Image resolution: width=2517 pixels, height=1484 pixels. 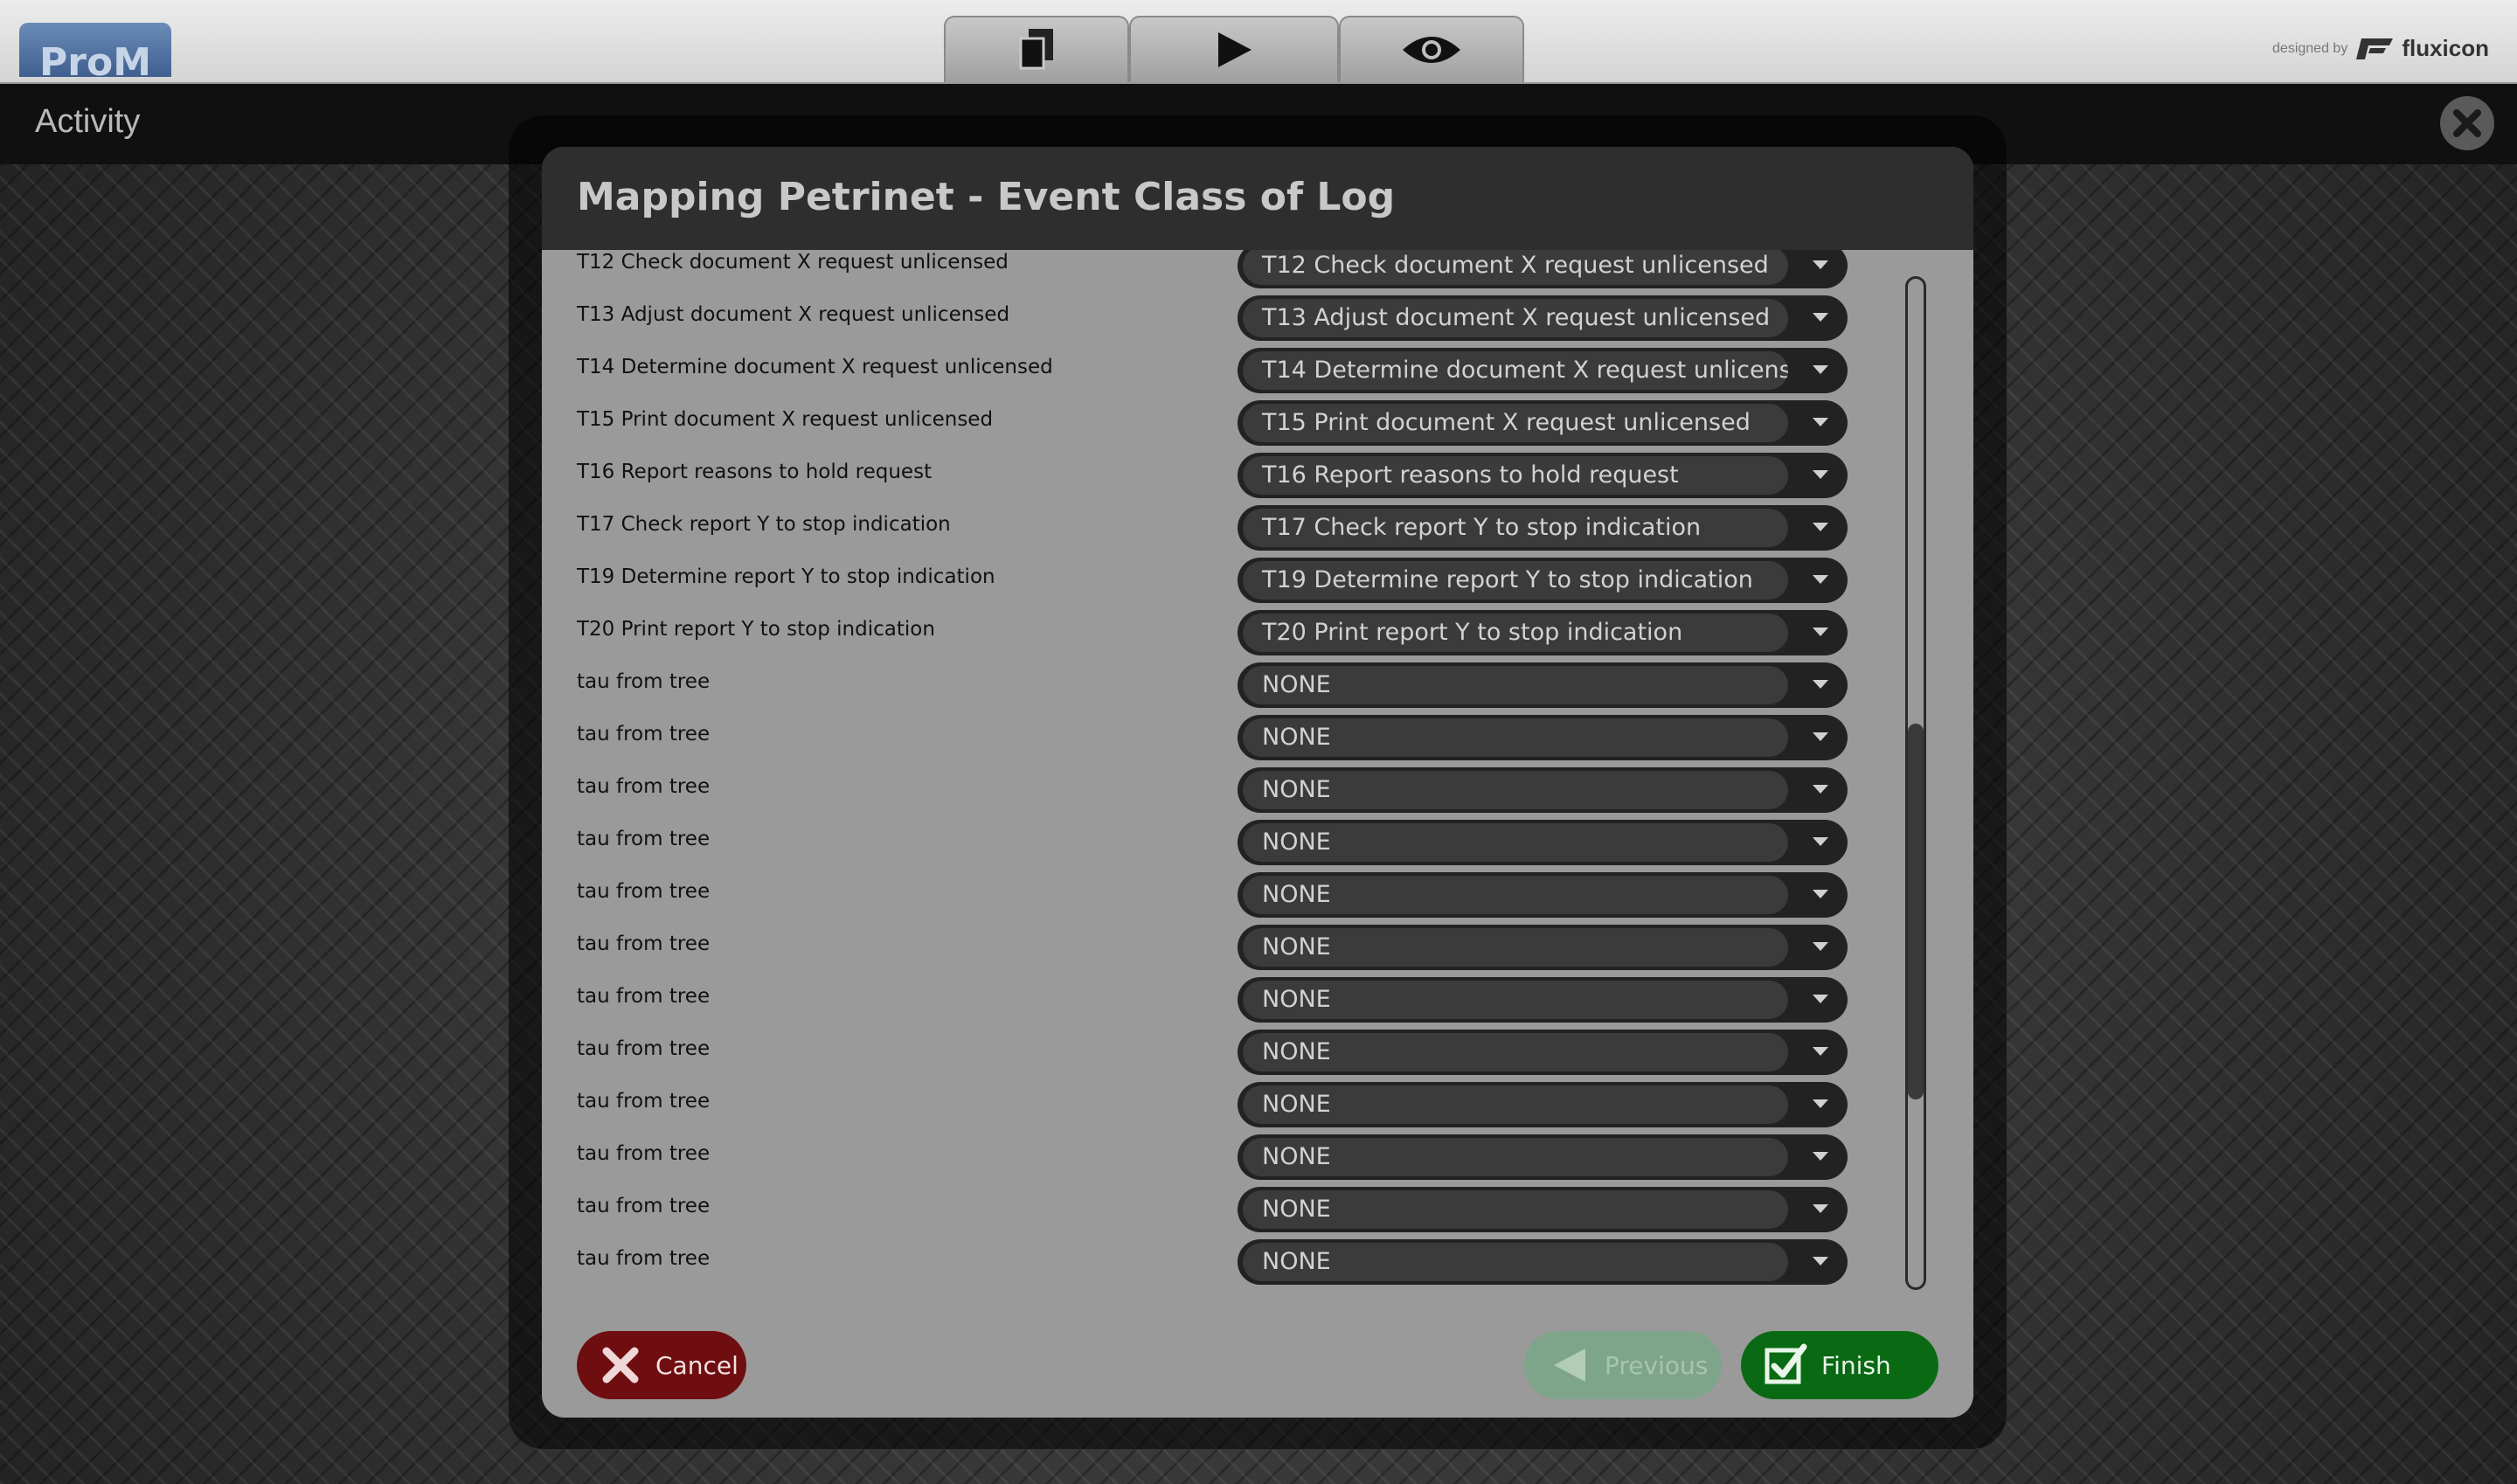 What do you see at coordinates (88, 121) in the screenshot?
I see `activity-title: Activity` at bounding box center [88, 121].